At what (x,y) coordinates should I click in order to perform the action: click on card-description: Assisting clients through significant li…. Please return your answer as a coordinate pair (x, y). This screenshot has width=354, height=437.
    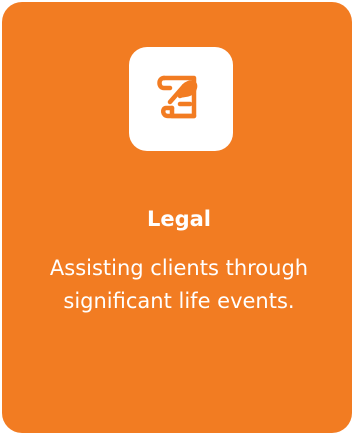
    Looking at the image, I should click on (179, 284).